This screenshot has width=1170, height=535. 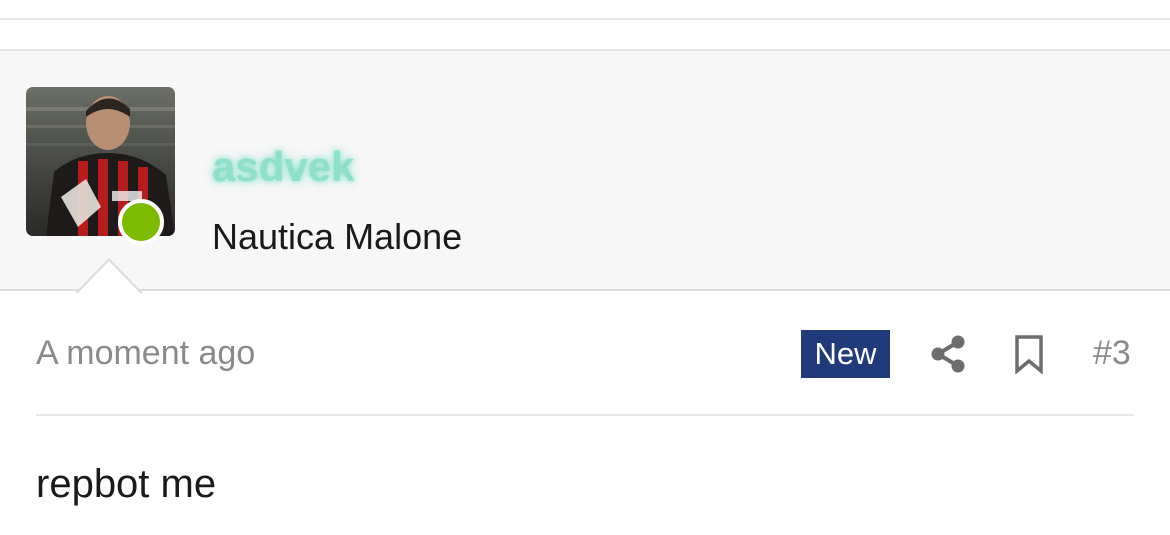 I want to click on header-pointer, so click(x=109, y=277).